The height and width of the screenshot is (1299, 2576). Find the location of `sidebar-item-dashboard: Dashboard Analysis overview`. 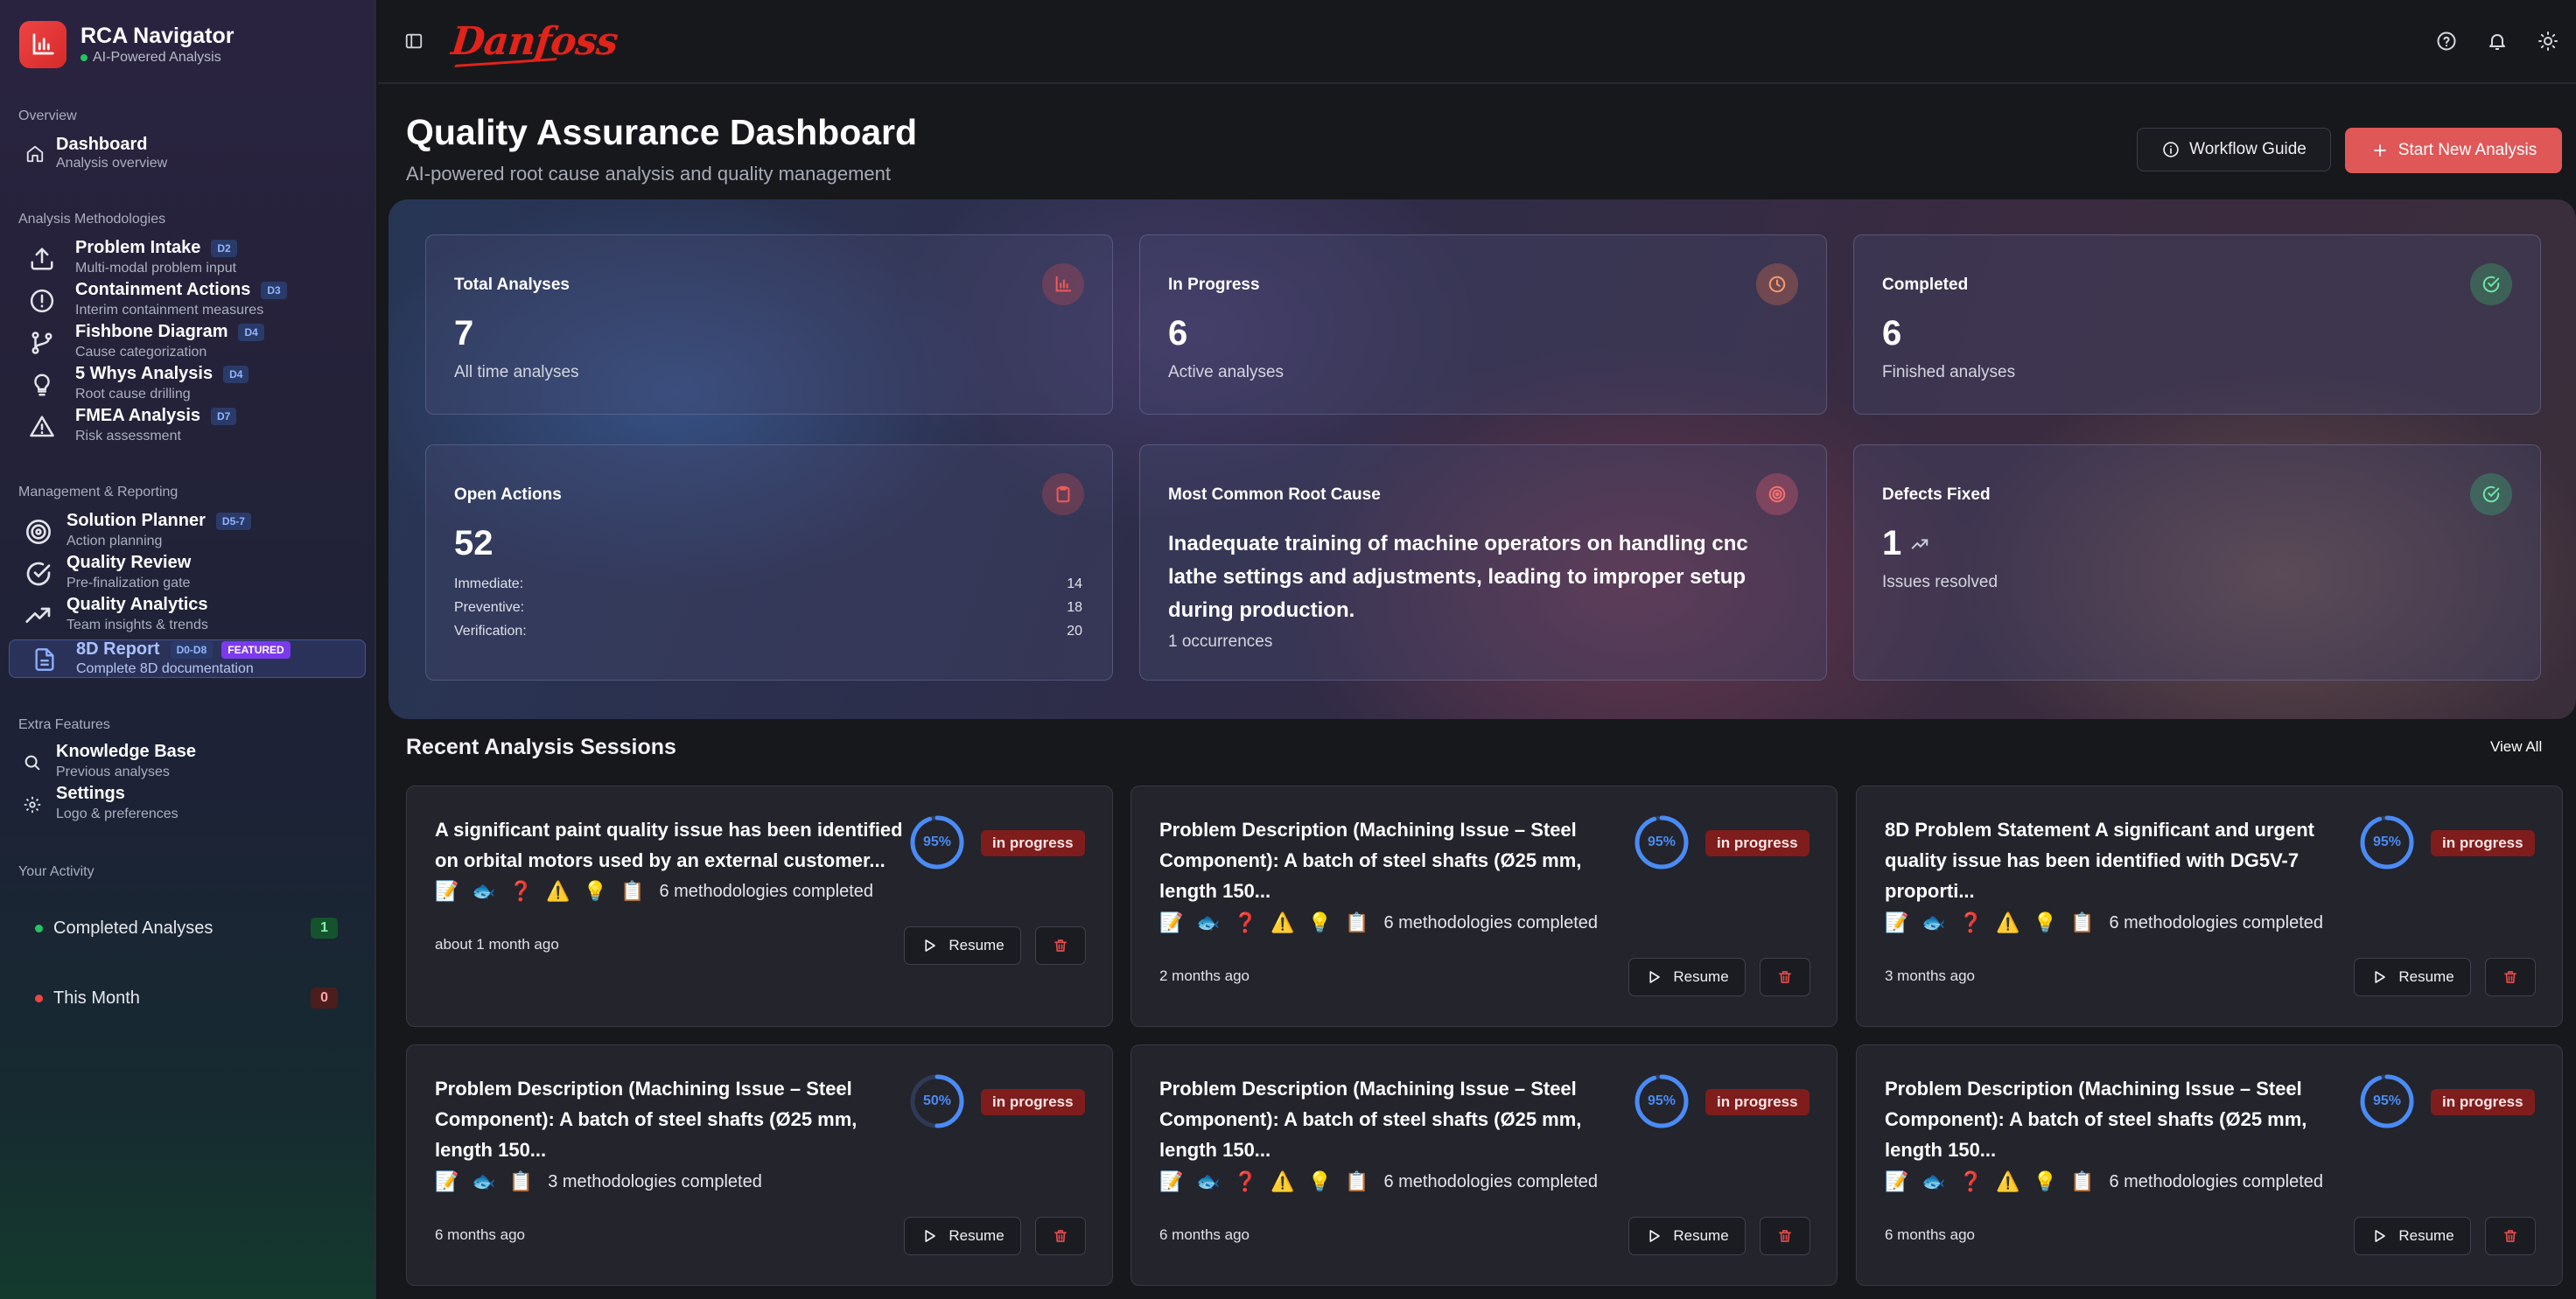

sidebar-item-dashboard: Dashboard Analysis overview is located at coordinates (187, 154).